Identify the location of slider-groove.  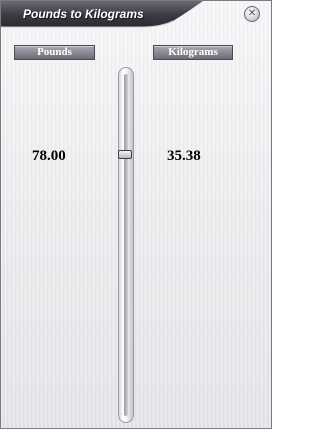
(126, 245).